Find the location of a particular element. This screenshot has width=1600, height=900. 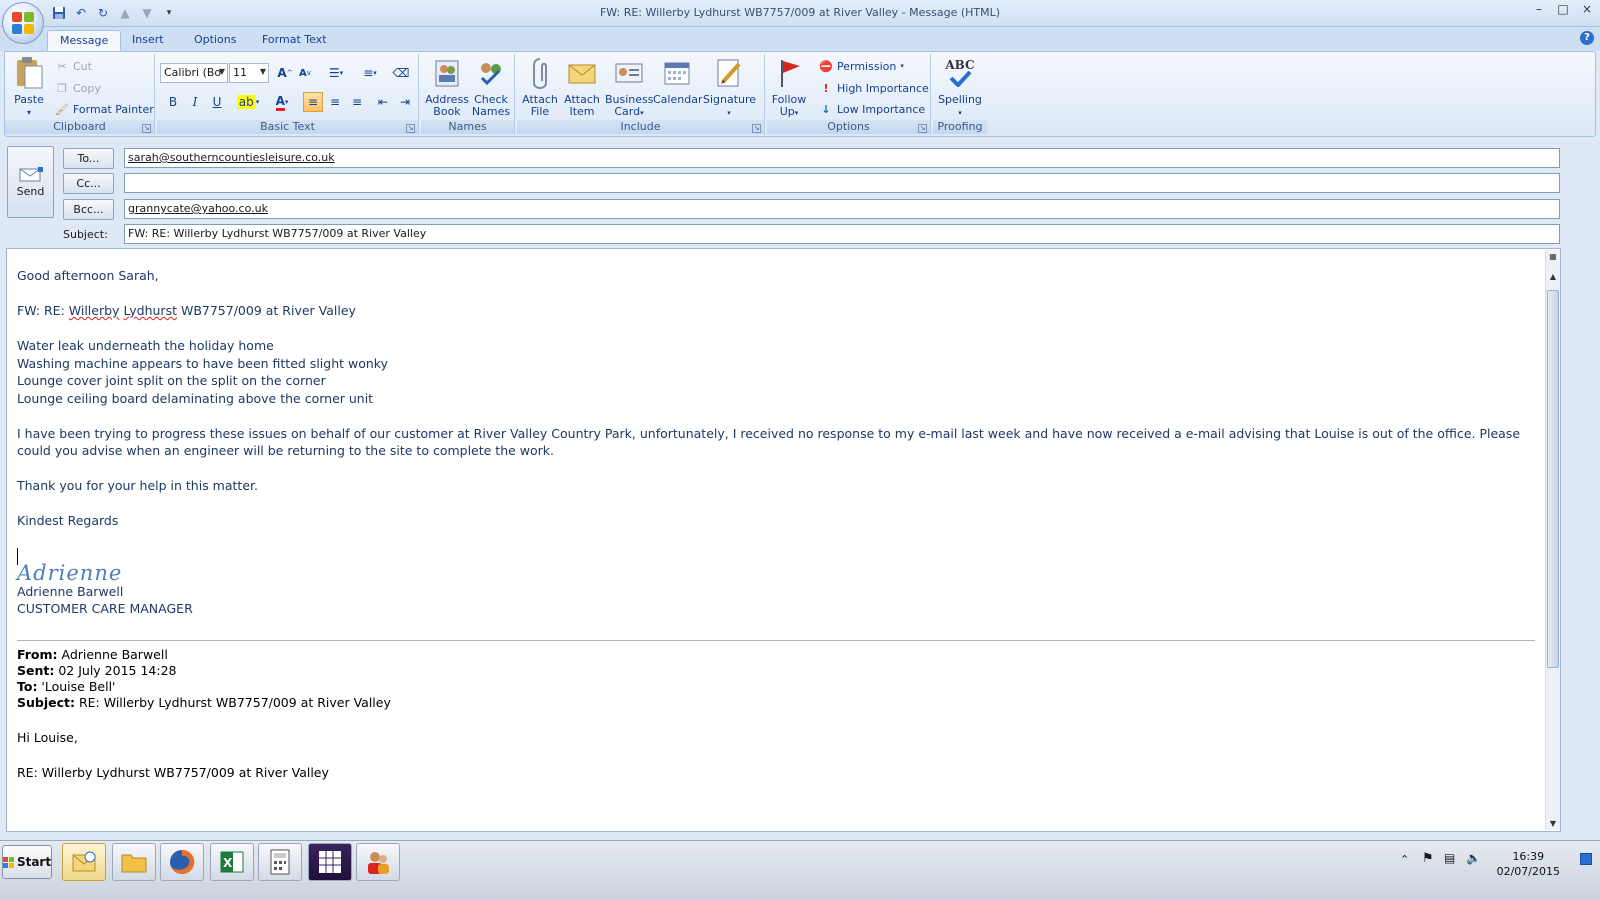

calculator-app is located at coordinates (280, 862).